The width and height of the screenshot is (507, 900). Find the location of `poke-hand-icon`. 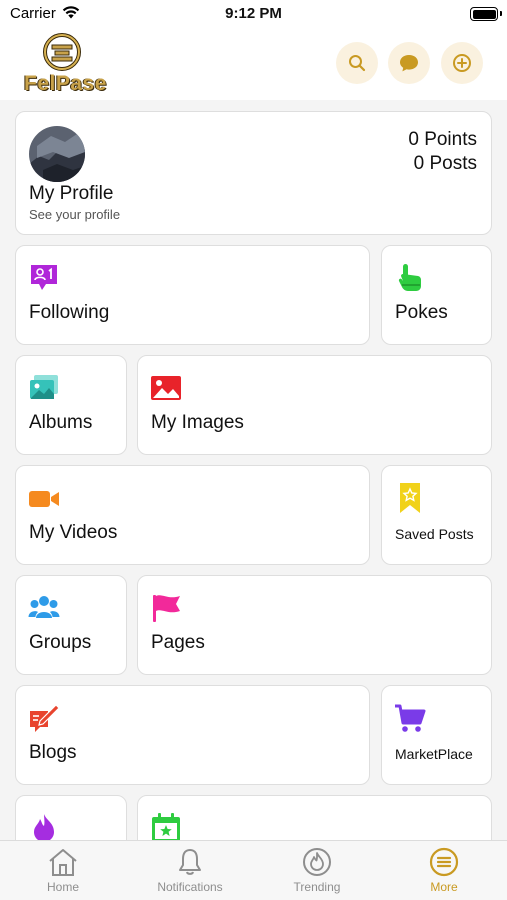

poke-hand-icon is located at coordinates (409, 277).